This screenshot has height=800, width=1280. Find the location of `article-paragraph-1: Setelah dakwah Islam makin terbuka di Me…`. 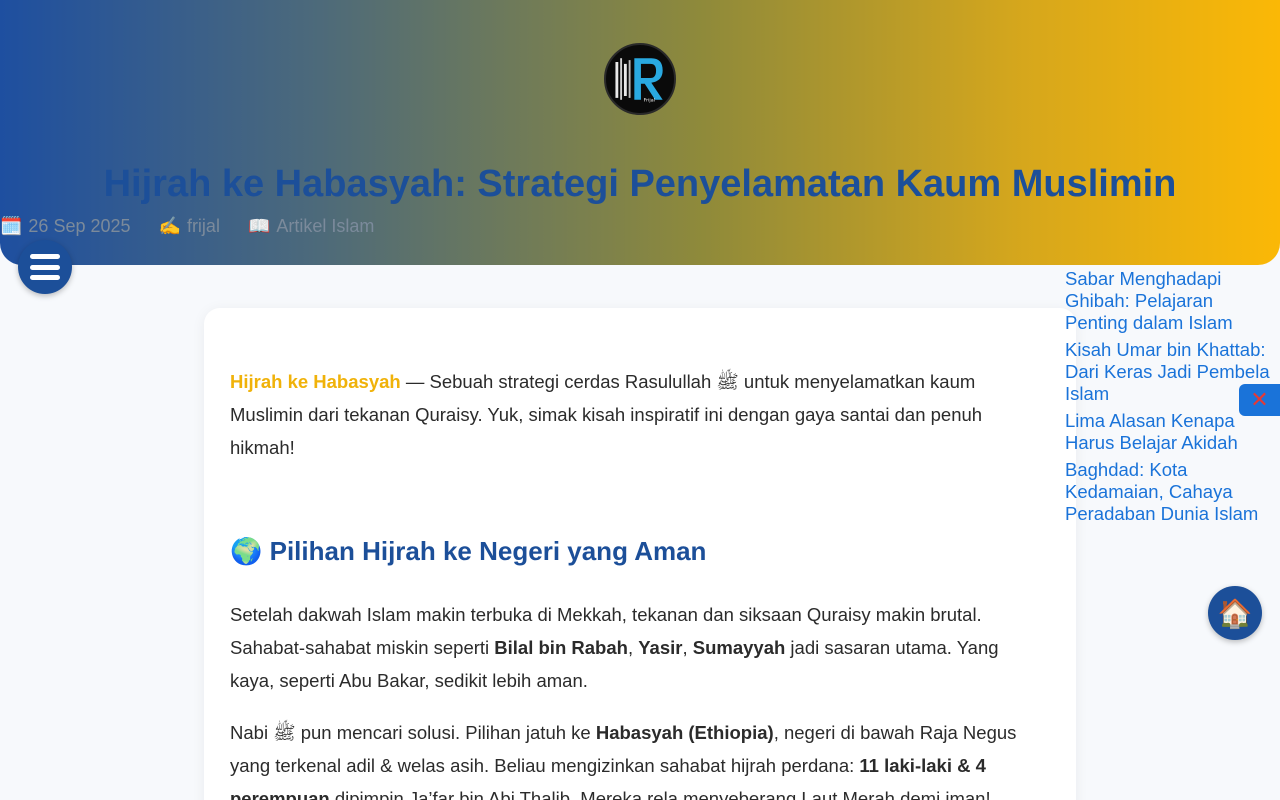

article-paragraph-1: Setelah dakwah Islam makin terbuka di Me… is located at coordinates (630, 647).